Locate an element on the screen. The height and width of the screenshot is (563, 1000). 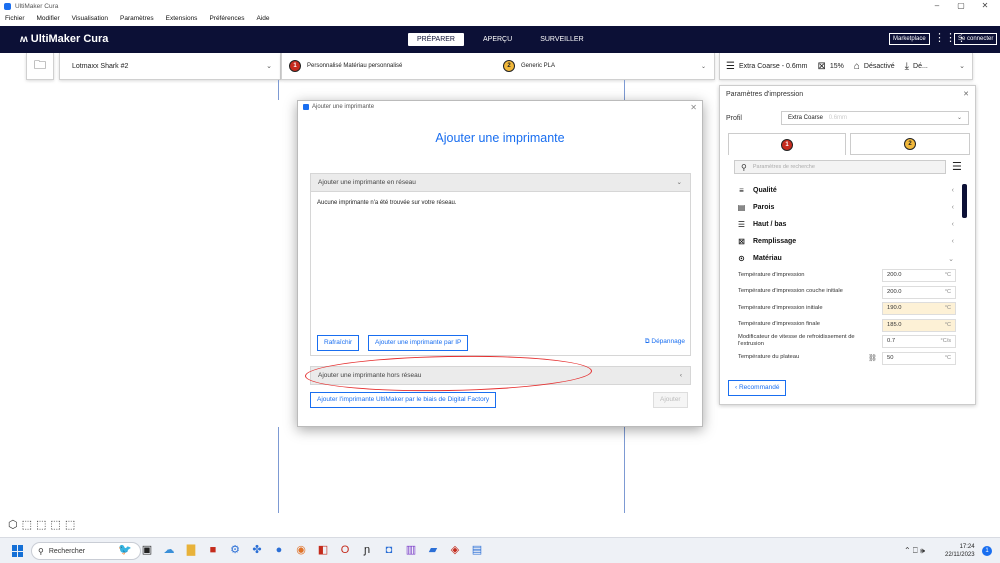
setting-label: Température d'impression finale is located at coordinates (779, 324).